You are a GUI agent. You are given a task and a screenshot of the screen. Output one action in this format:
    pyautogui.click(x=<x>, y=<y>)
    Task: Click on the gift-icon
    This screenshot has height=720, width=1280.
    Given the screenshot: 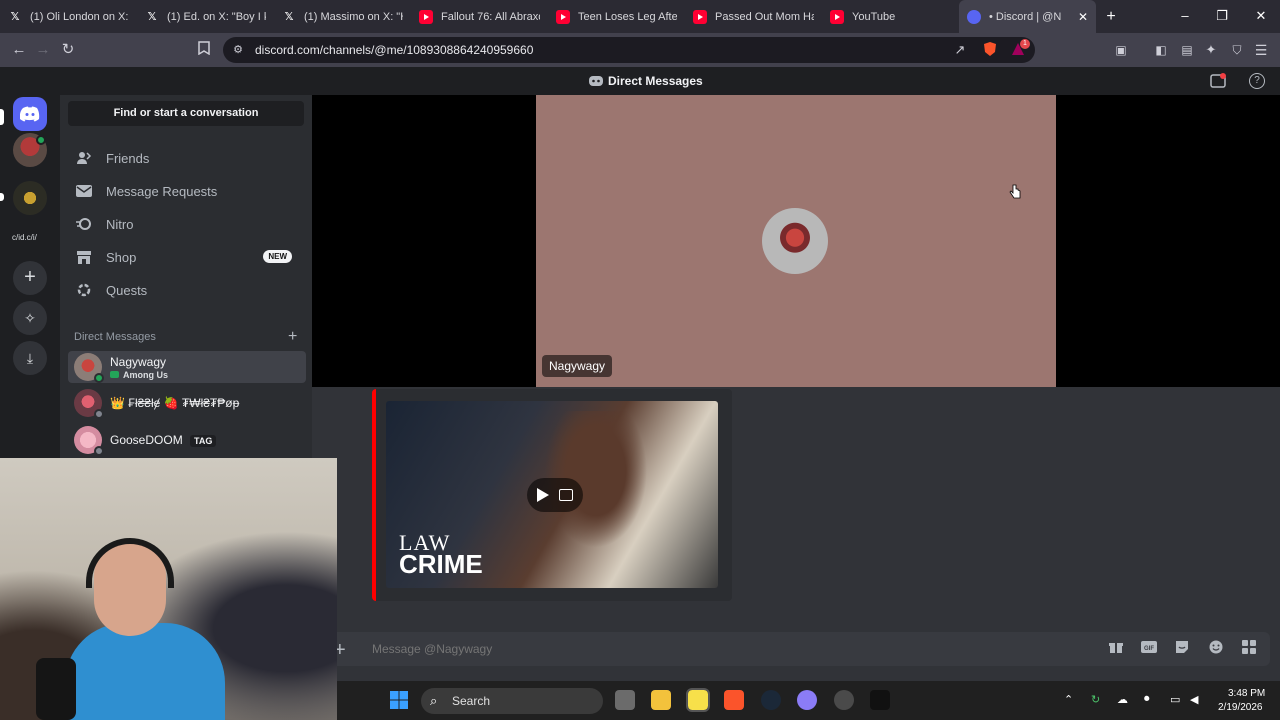 What is the action you would take?
    pyautogui.click(x=1116, y=649)
    